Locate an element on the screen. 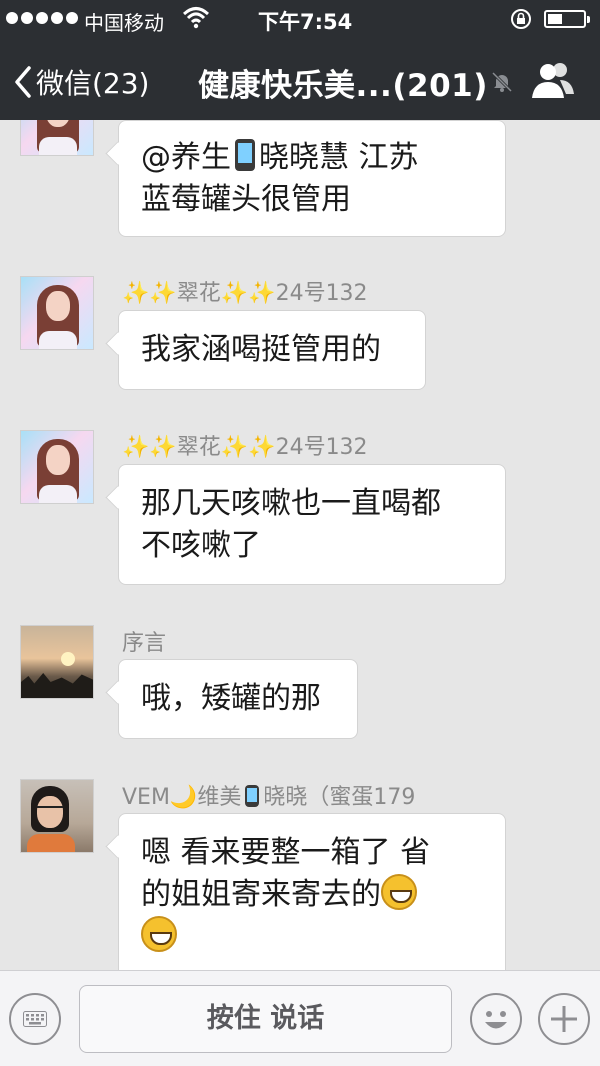 The height and width of the screenshot is (1066, 600). group-members-icon is located at coordinates (553, 80).